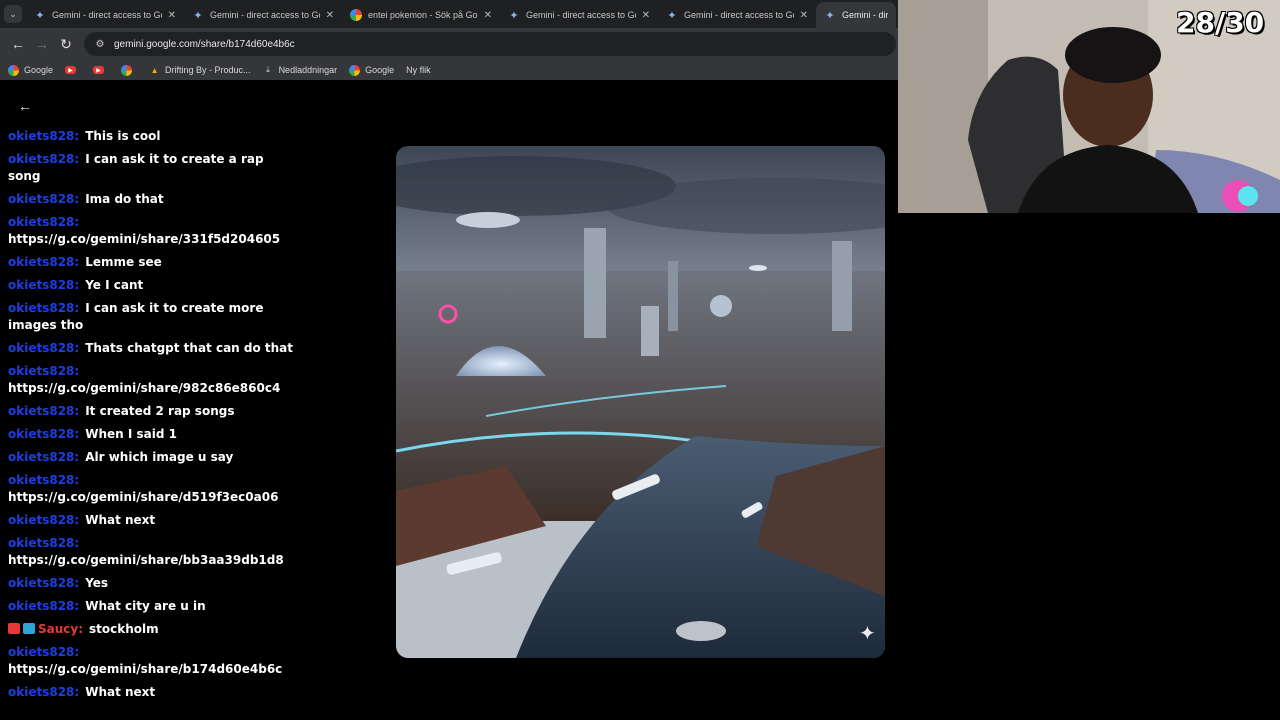  I want to click on back-arrow-icon: ←, so click(25, 106).